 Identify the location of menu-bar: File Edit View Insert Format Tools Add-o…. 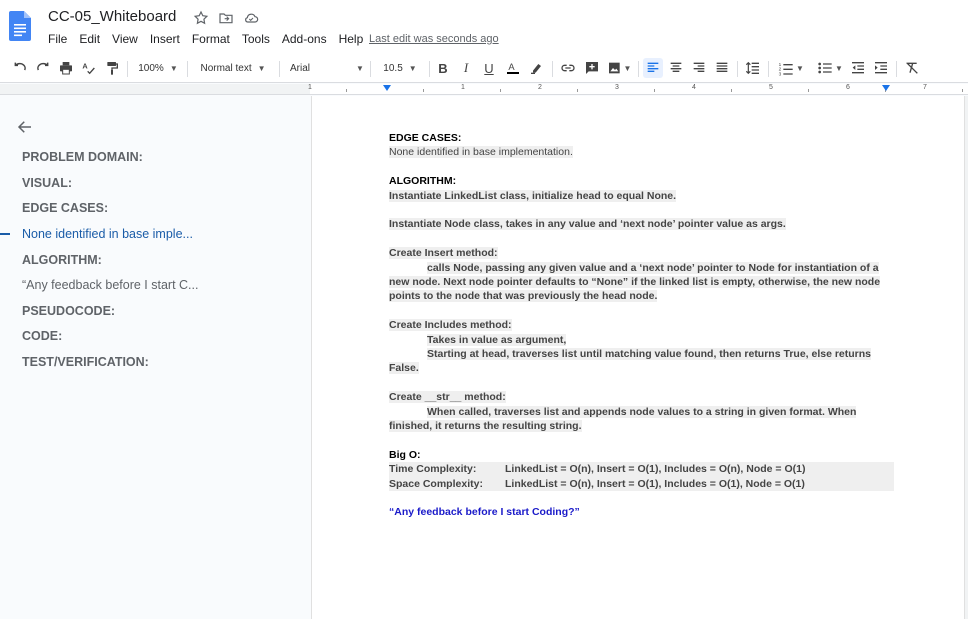
(211, 39).